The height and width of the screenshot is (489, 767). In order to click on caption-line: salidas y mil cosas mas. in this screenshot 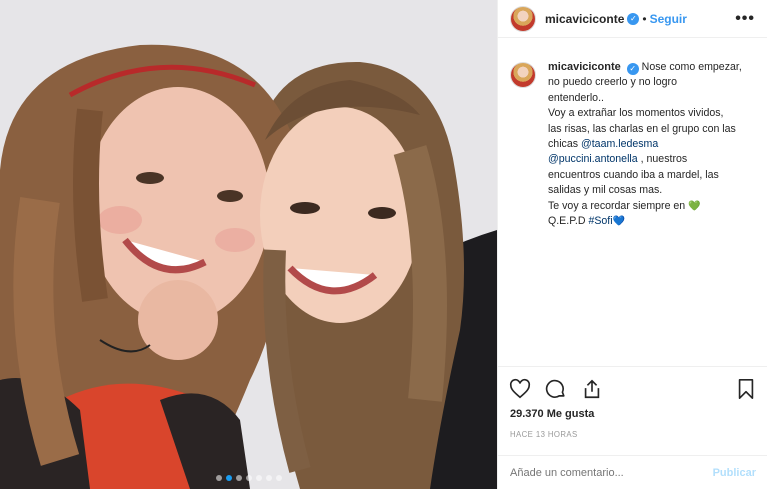, I will do `click(605, 190)`.